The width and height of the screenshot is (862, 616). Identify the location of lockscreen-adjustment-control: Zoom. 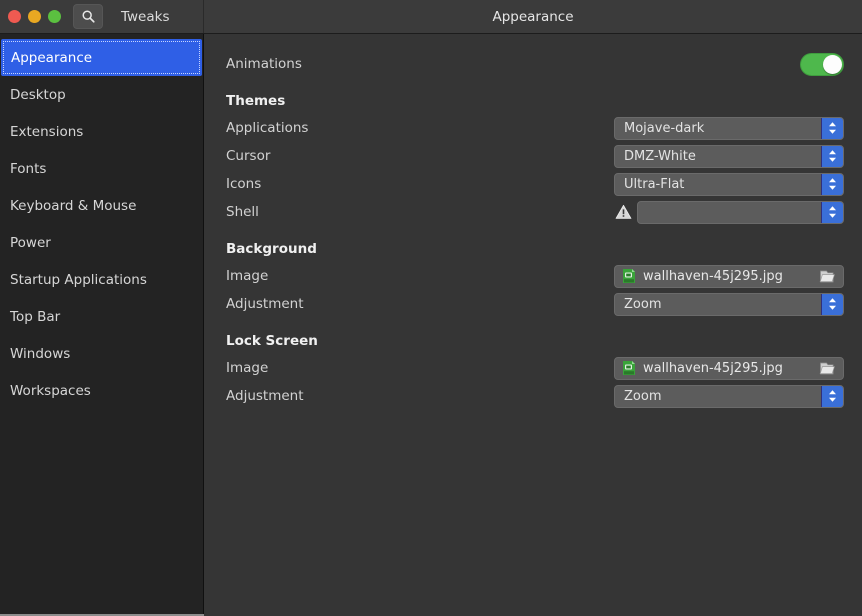
(728, 396).